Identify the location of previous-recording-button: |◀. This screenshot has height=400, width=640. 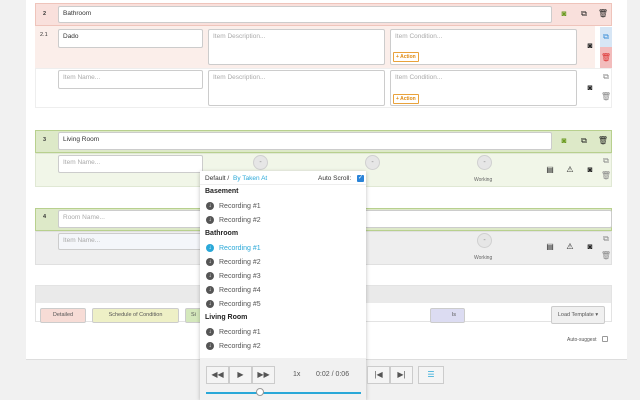
(378, 375).